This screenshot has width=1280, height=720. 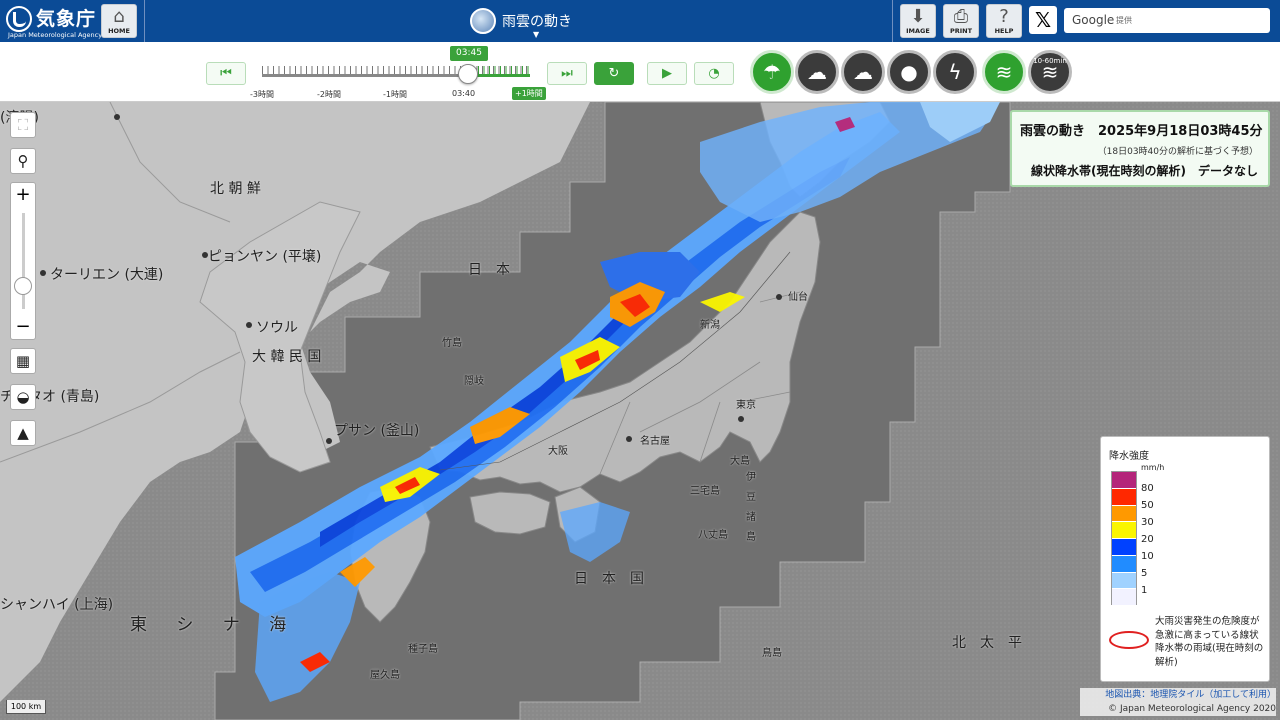 What do you see at coordinates (23, 161) in the screenshot?
I see `location-button: ⚲` at bounding box center [23, 161].